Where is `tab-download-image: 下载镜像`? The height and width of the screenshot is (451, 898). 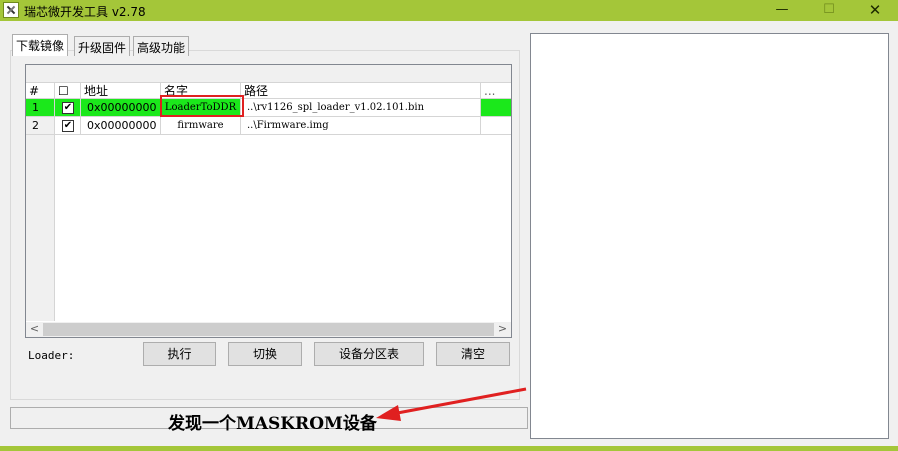 tab-download-image: 下载镜像 is located at coordinates (40, 45).